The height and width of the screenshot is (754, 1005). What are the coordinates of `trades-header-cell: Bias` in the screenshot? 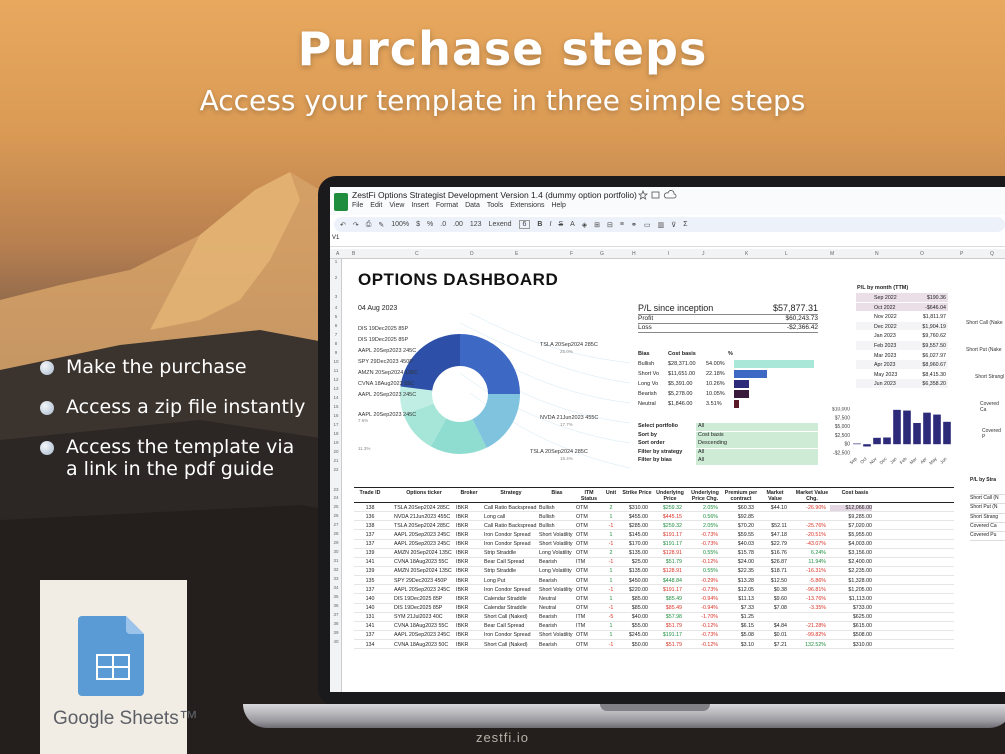 It's located at (557, 493).